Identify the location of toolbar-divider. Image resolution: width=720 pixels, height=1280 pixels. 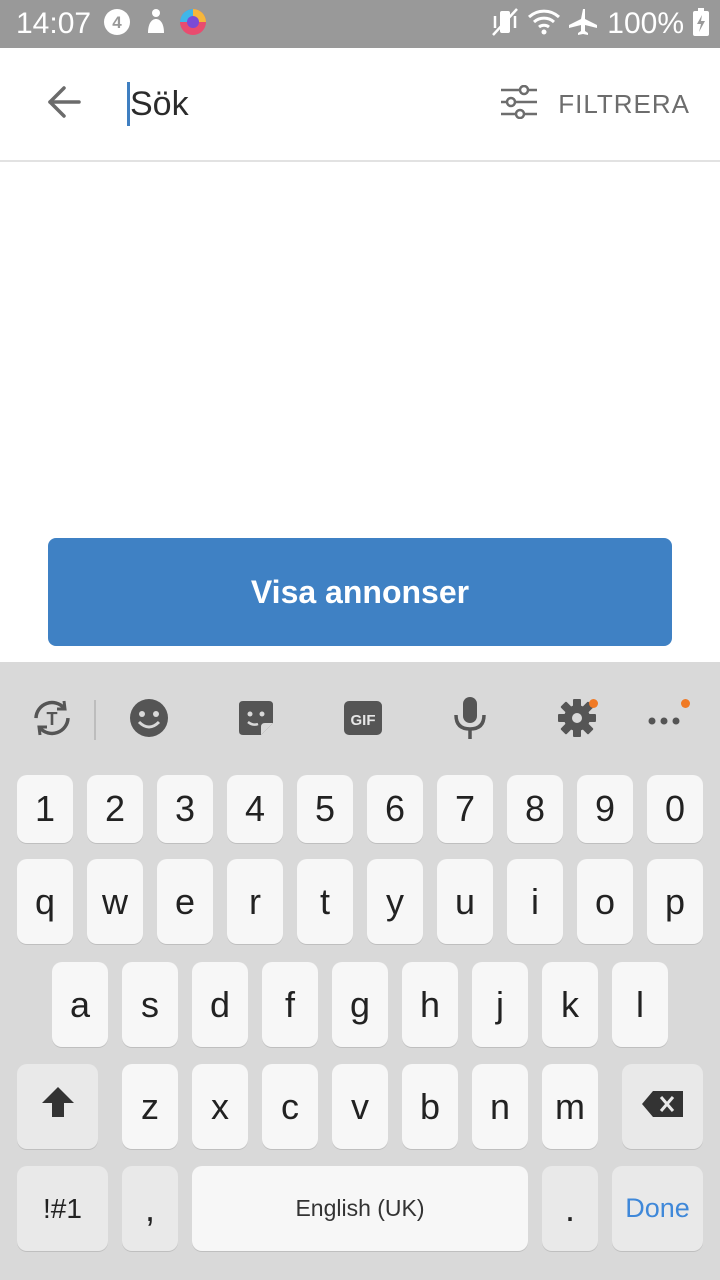
(95, 720).